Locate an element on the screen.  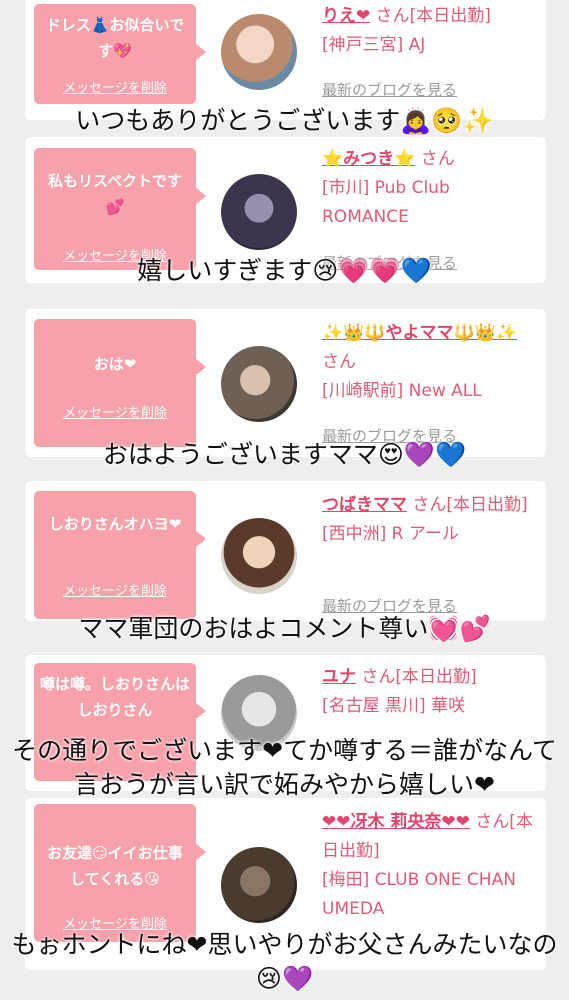
shop-link: [市川] Pub Club ROMANCE is located at coordinates (386, 202).